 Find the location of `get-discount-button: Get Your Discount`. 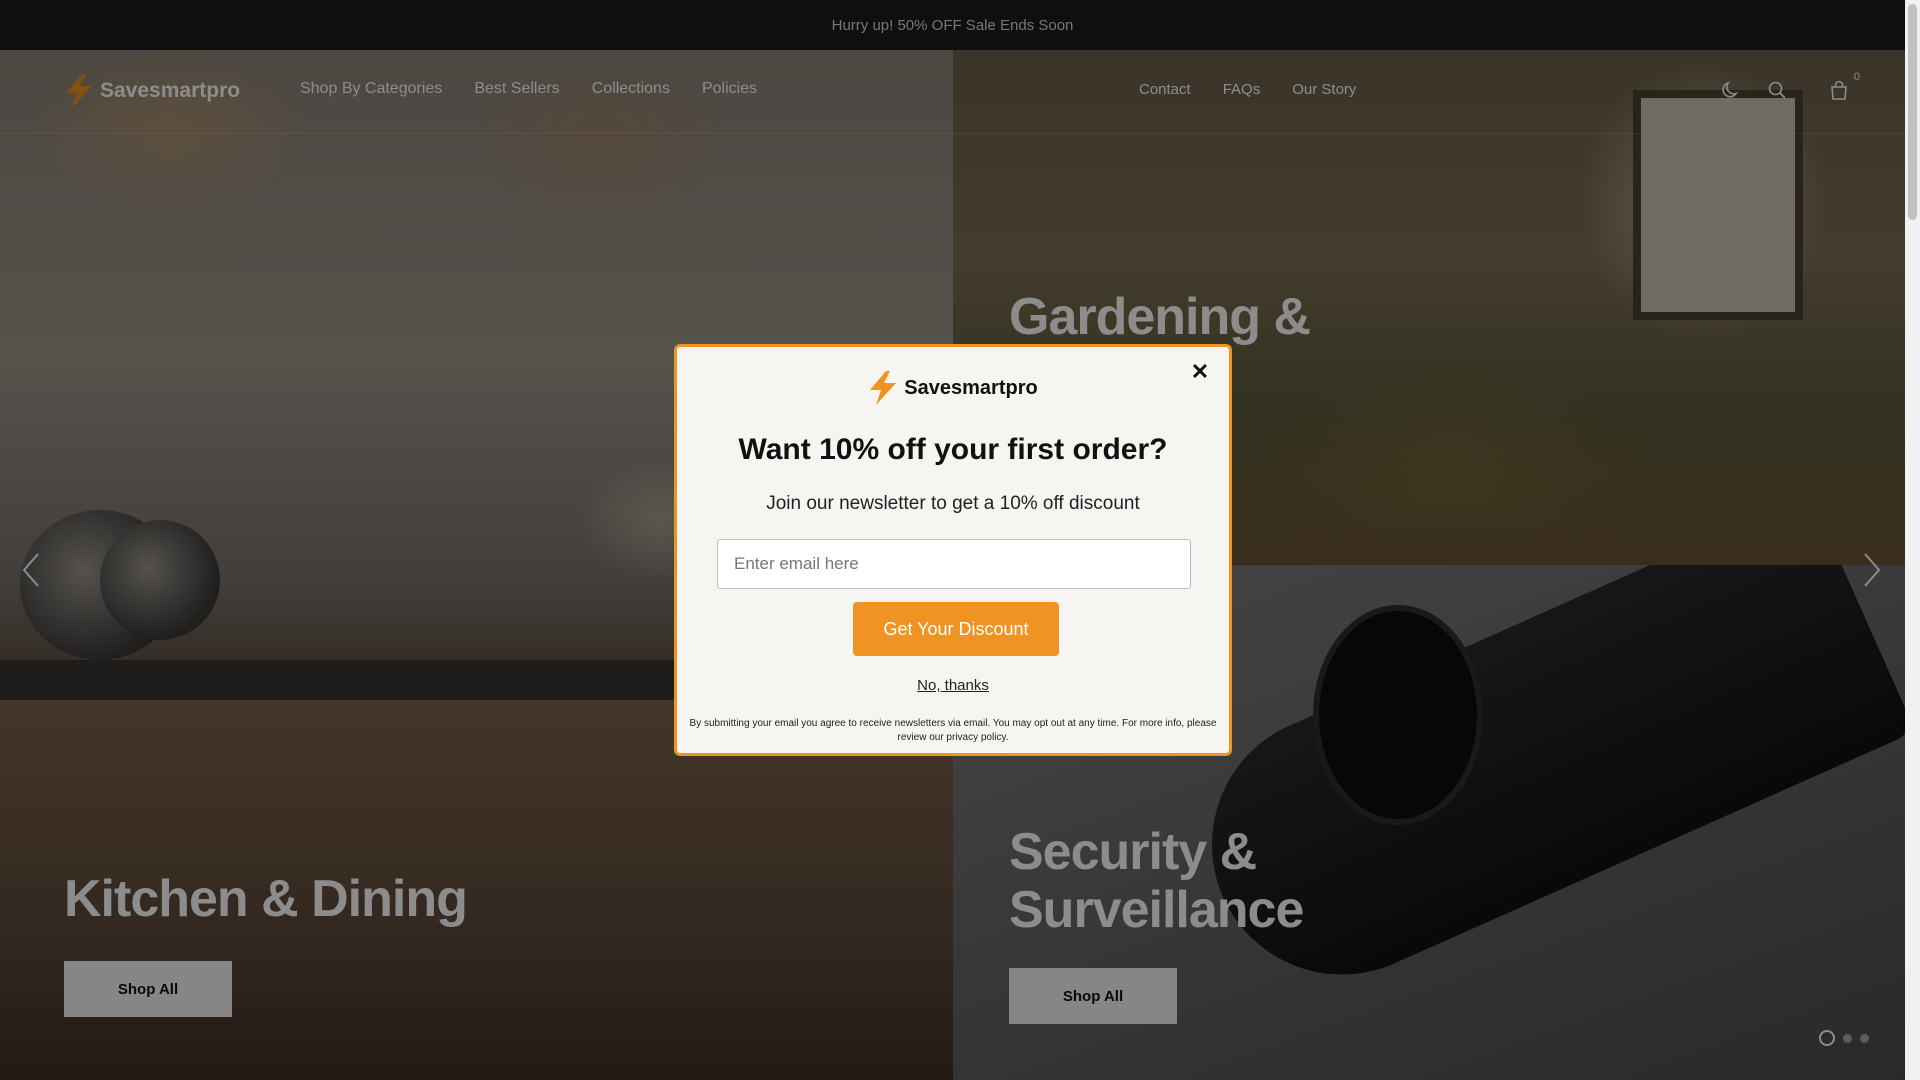

get-discount-button: Get Your Discount is located at coordinates (956, 629).